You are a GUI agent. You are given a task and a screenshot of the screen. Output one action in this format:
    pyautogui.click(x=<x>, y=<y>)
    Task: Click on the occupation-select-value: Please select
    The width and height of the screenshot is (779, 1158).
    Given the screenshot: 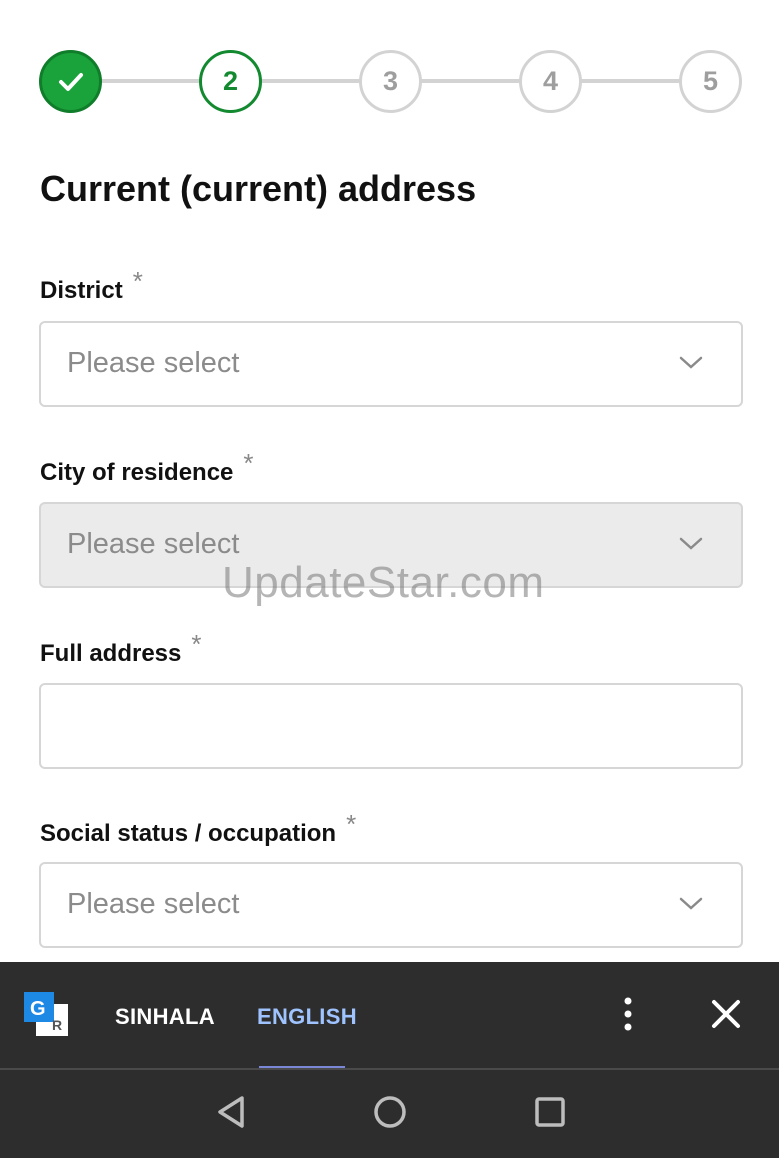 What is the action you would take?
    pyautogui.click(x=153, y=904)
    